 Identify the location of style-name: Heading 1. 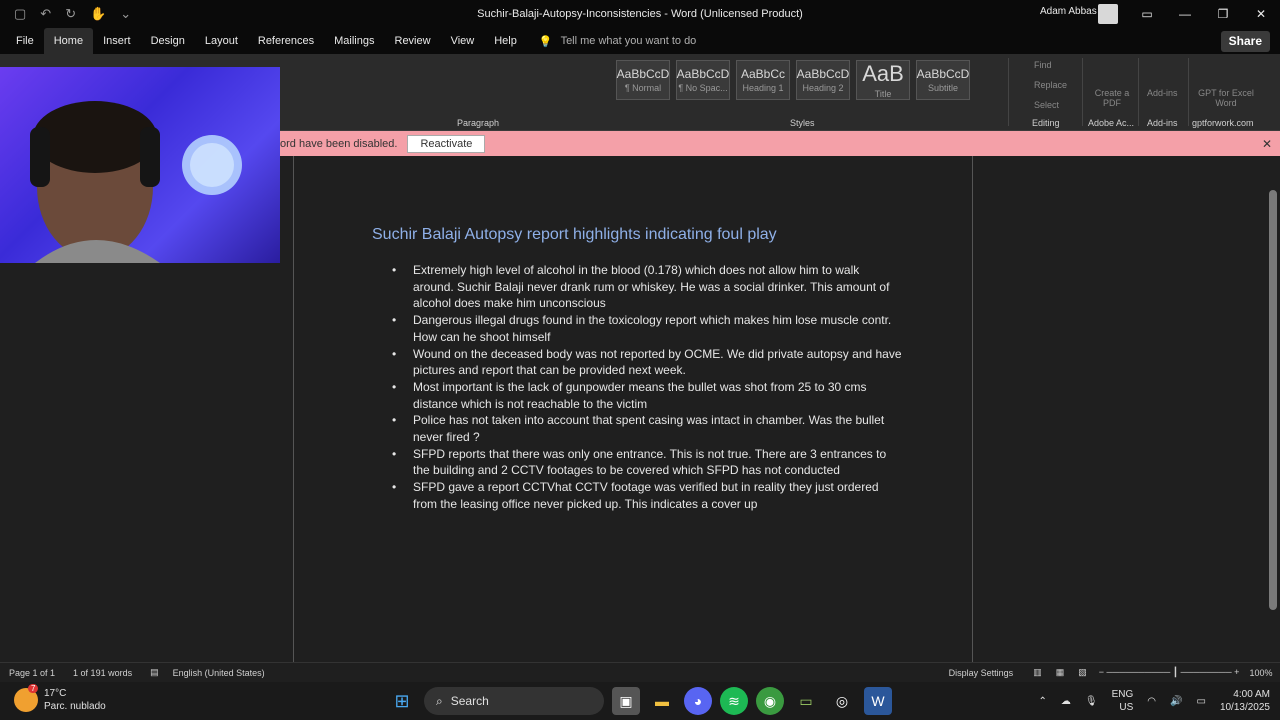
(763, 88).